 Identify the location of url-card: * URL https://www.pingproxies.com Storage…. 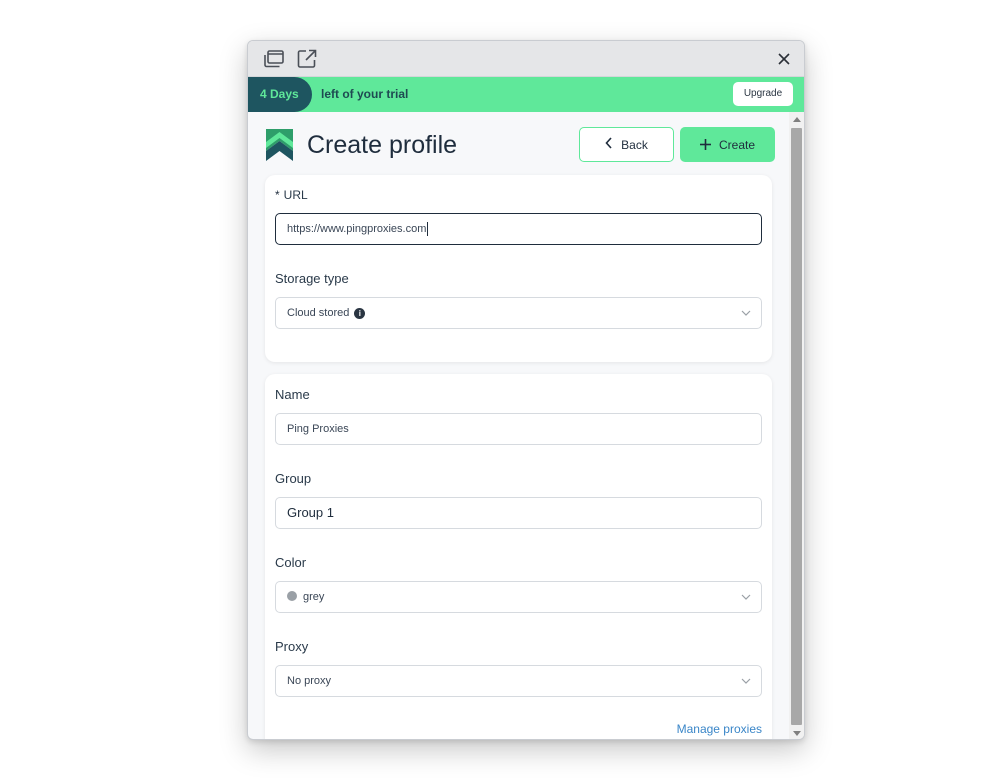
(518, 268).